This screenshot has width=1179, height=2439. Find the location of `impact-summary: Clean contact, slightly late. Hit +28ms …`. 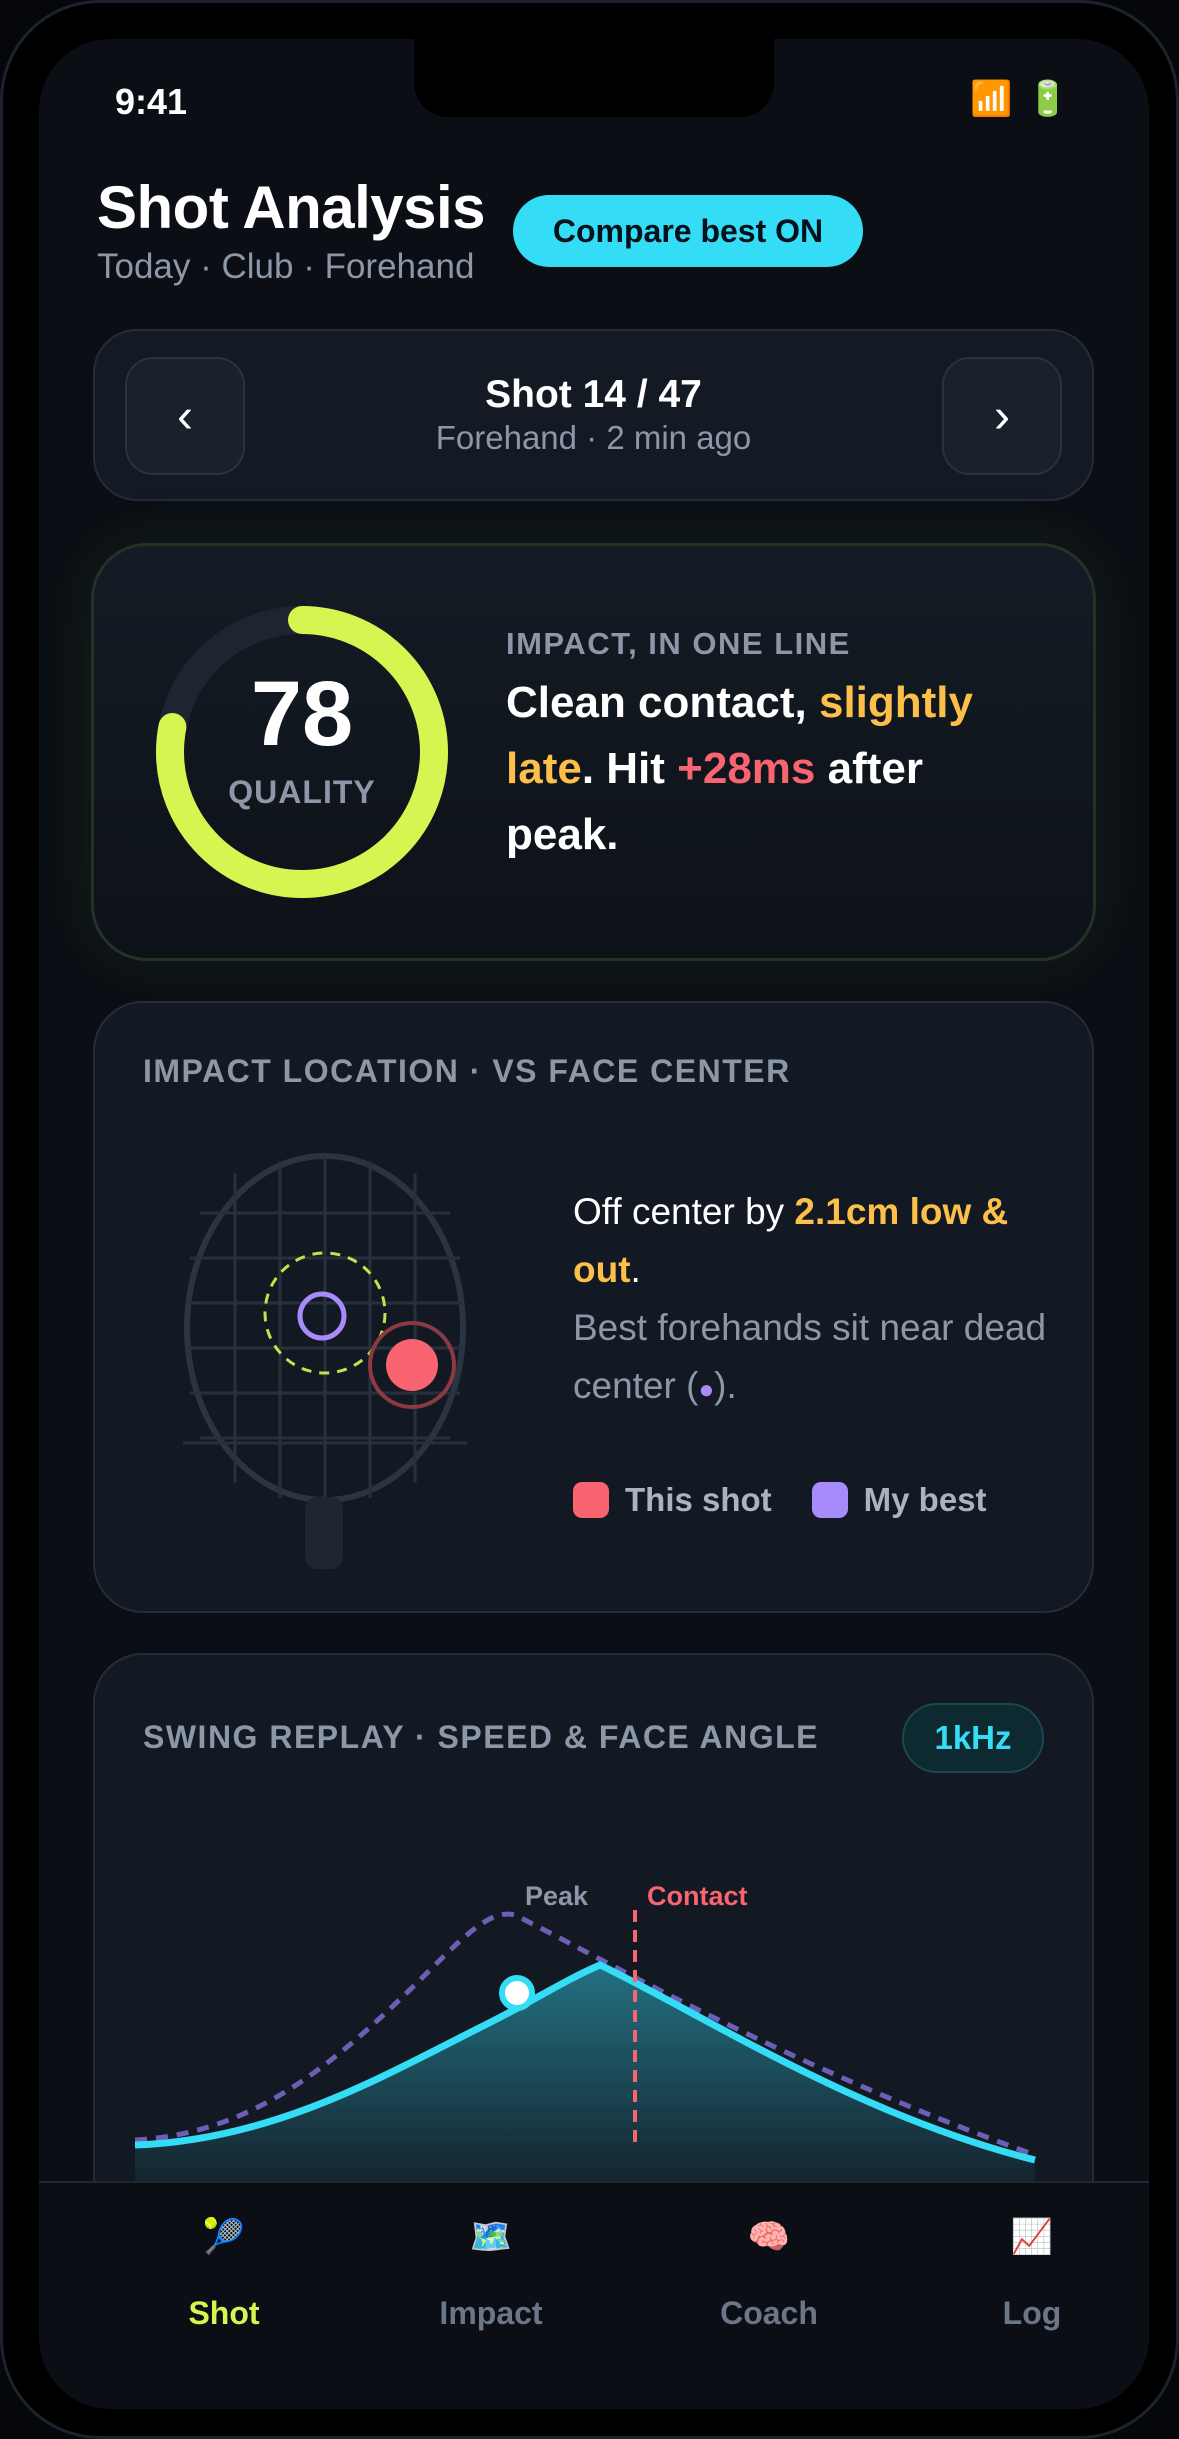

impact-summary: Clean contact, slightly late. Hit +28ms … is located at coordinates (776, 769).